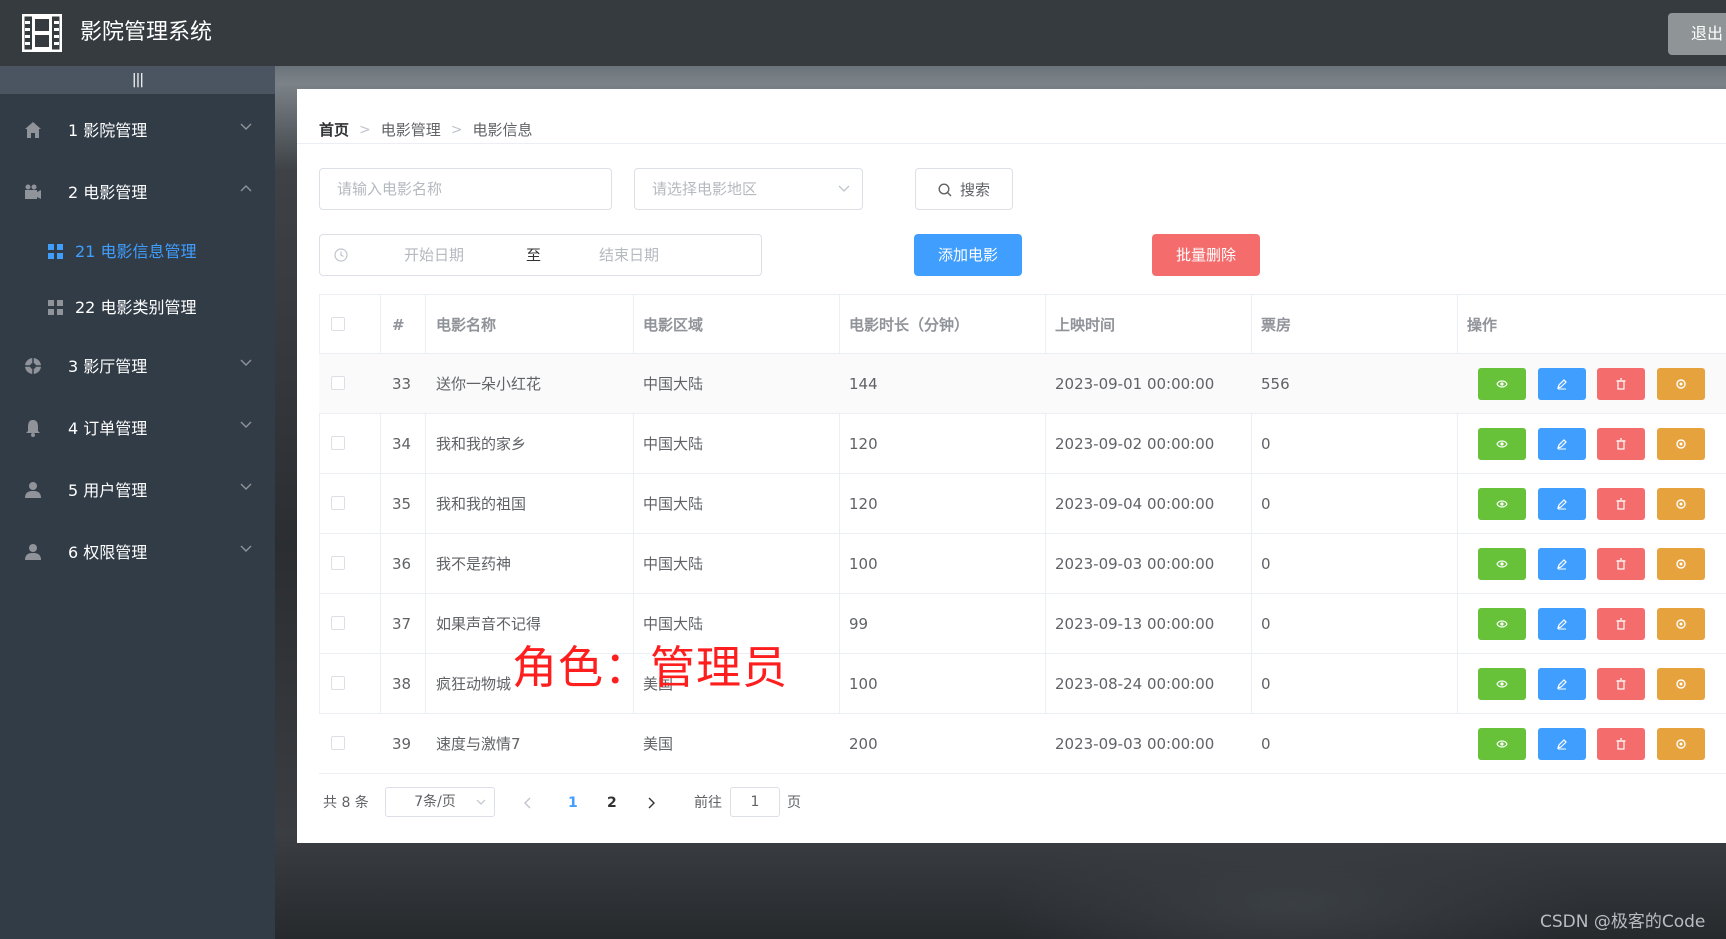 Image resolution: width=1726 pixels, height=939 pixels. Describe the element at coordinates (334, 130) in the screenshot. I see `breadcrumb-home: 首页` at that location.